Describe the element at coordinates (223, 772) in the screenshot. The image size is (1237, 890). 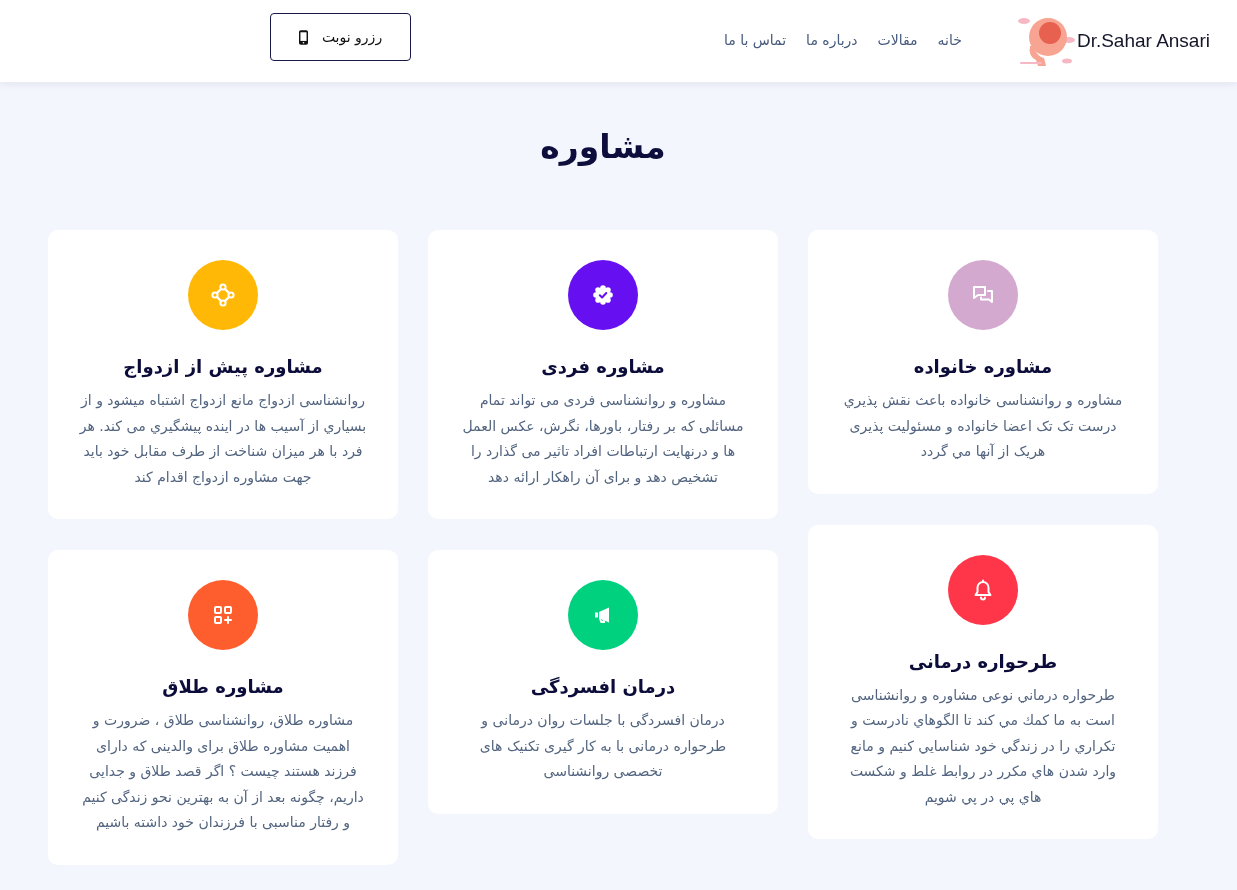
I see `card-description: مشاوره طلاق، روانشناسی طلاق ، ضرورت و اهمیت مشاوره طلاق برای والدینی که دارای فرزند هستند چیست ؟ اگر قصد طلاق و جدایی داریم، چگونه بعد از آن به بهترین نحو زندگی کنیم و رفتار مناسبی با فرزندان خود داشته باشیم` at that location.